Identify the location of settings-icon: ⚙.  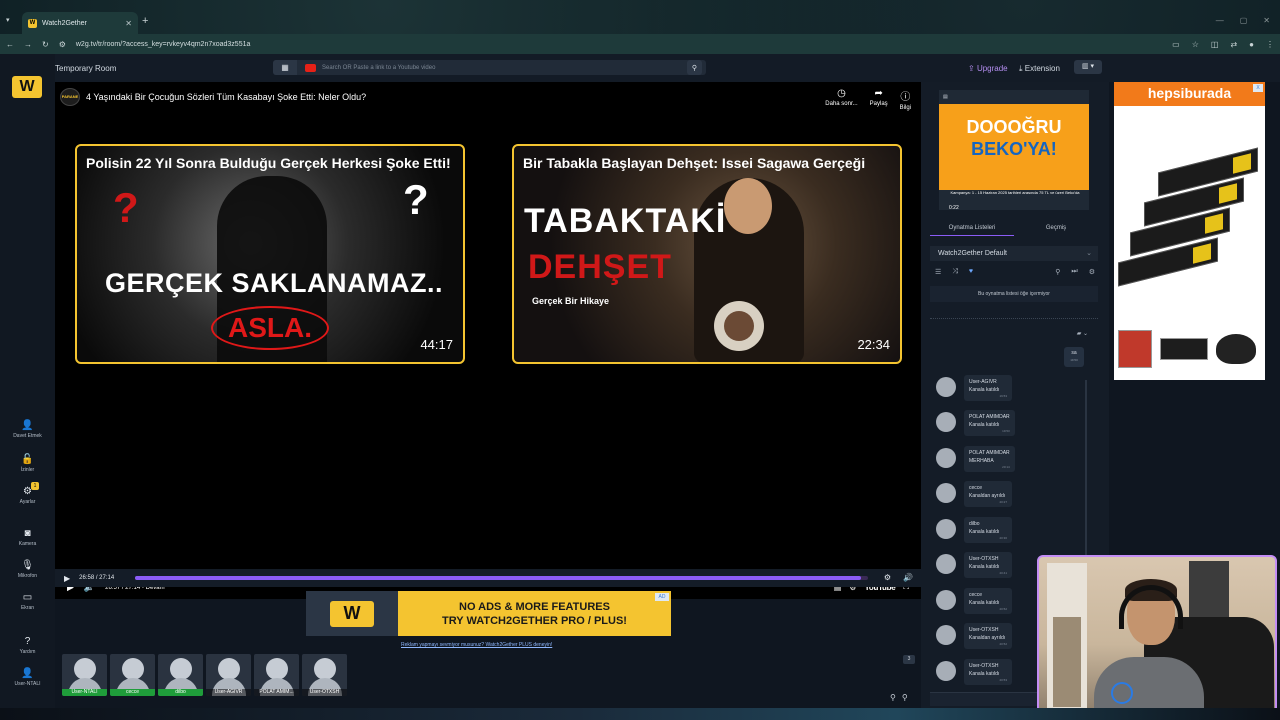
(887, 577).